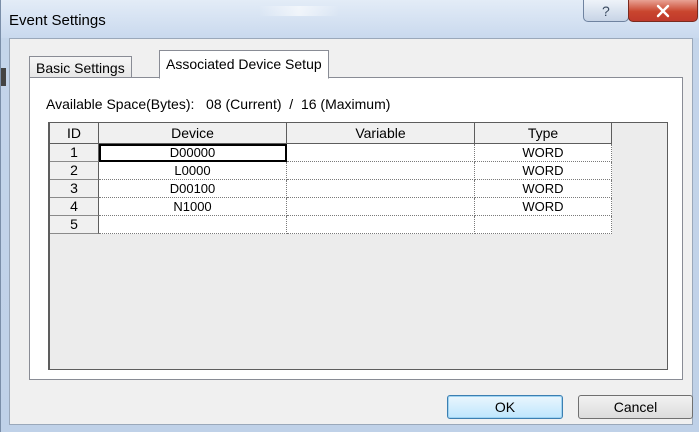 This screenshot has width=699, height=432. I want to click on cancel-button: Cancel, so click(635, 407).